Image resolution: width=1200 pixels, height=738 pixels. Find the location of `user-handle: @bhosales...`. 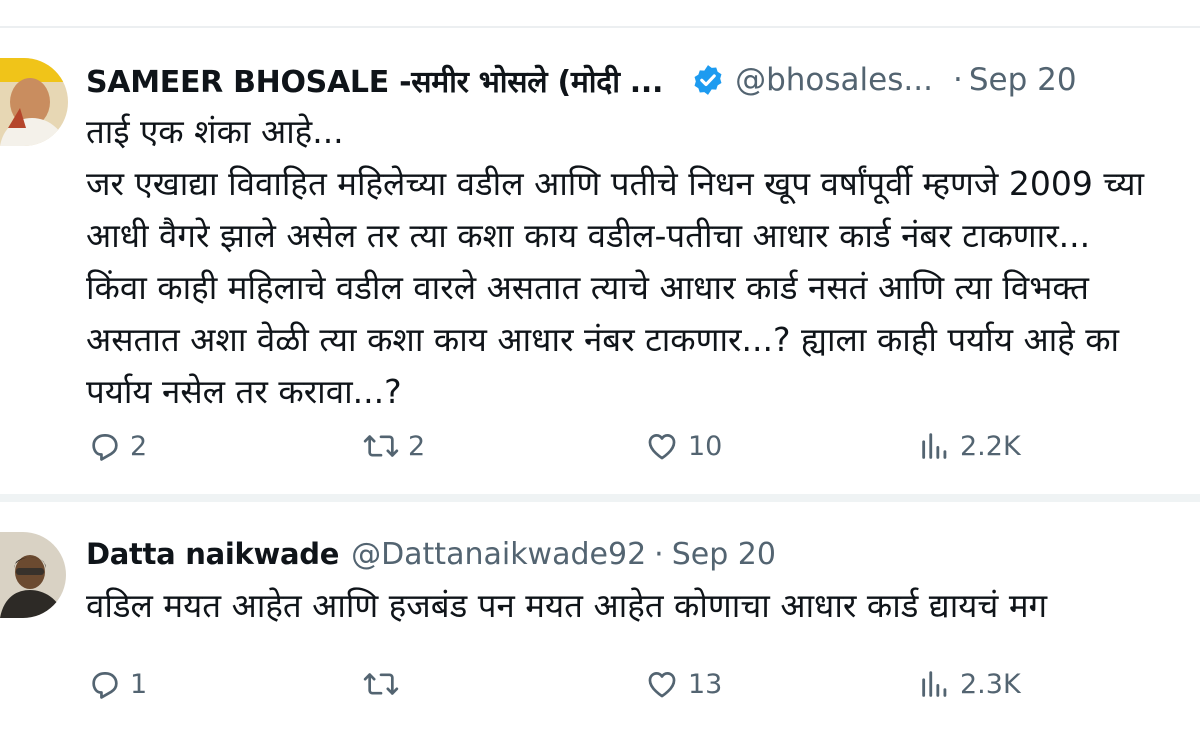

user-handle: @bhosales... is located at coordinates (834, 80).